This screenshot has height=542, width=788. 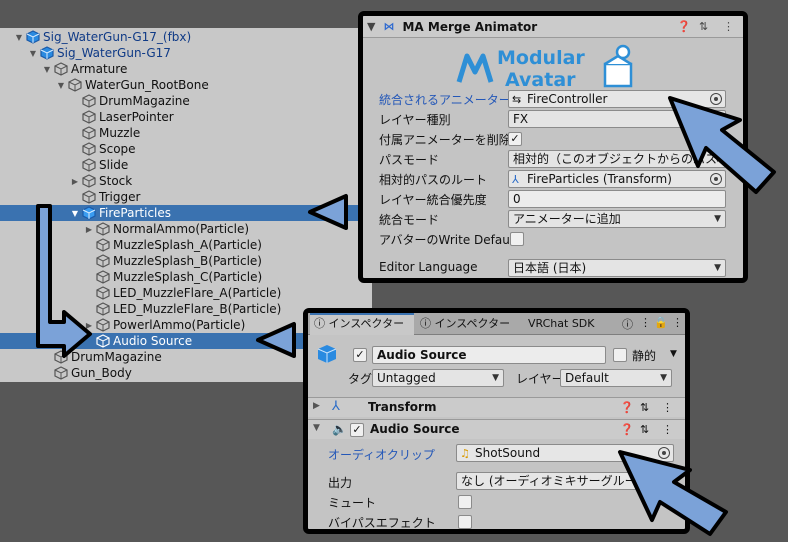 What do you see at coordinates (64, 281) in the screenshot?
I see `bent-arrow-fireparticles-to-audio` at bounding box center [64, 281].